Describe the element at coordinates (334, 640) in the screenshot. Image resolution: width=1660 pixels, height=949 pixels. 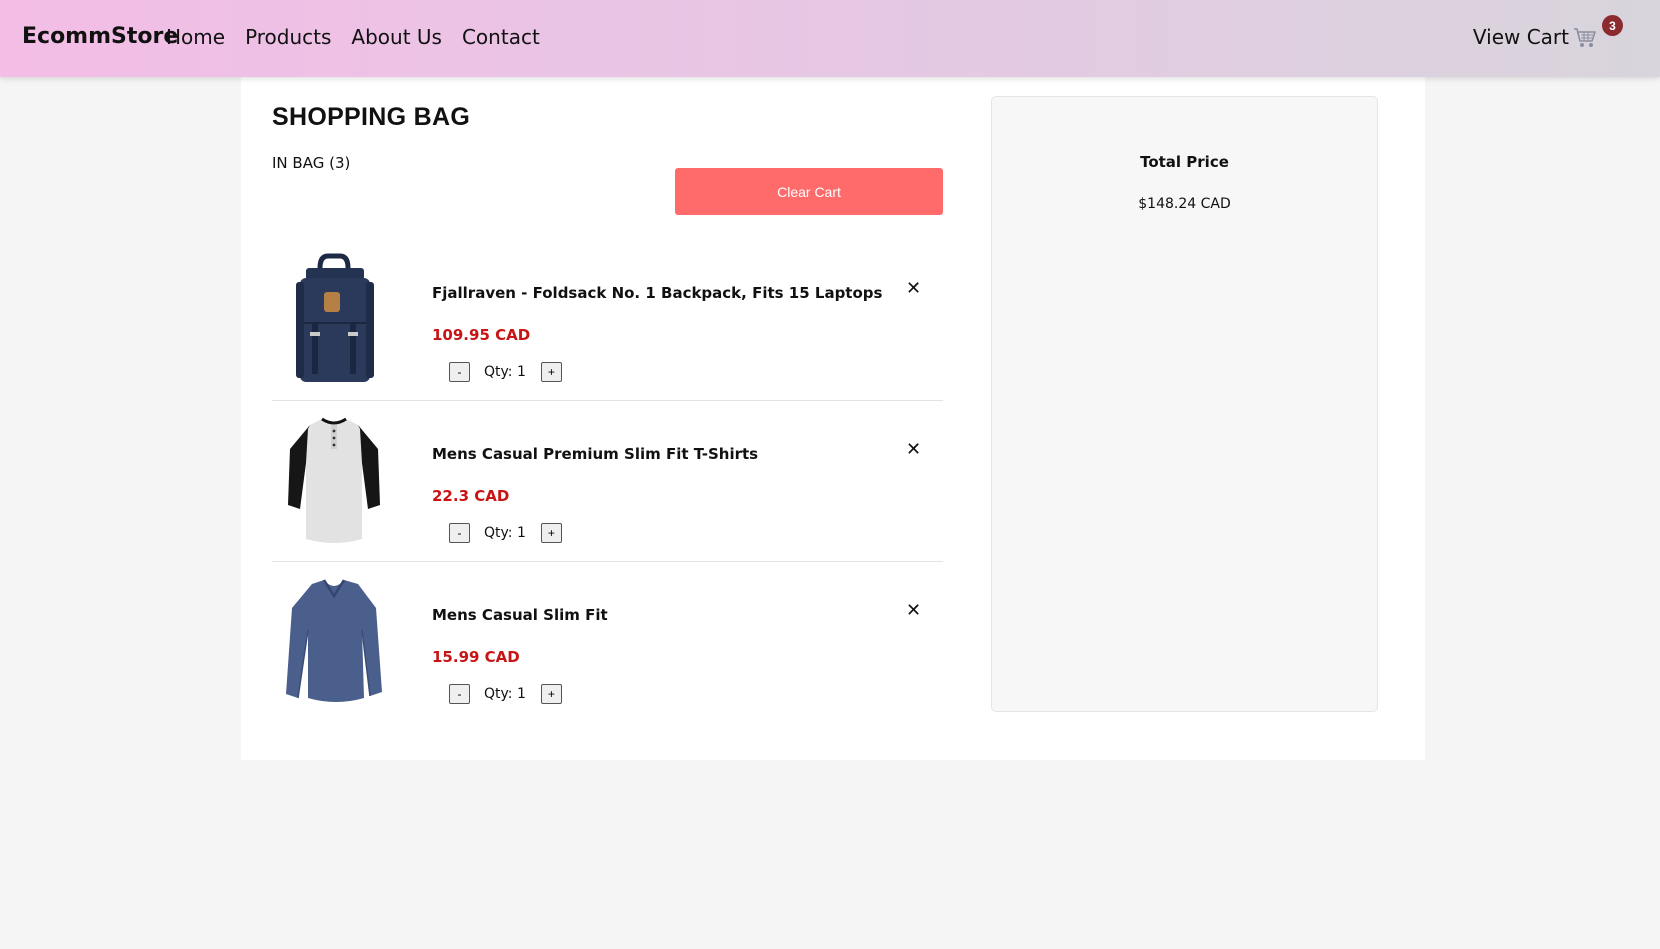
I see `long-sleeve-shirt-image` at that location.